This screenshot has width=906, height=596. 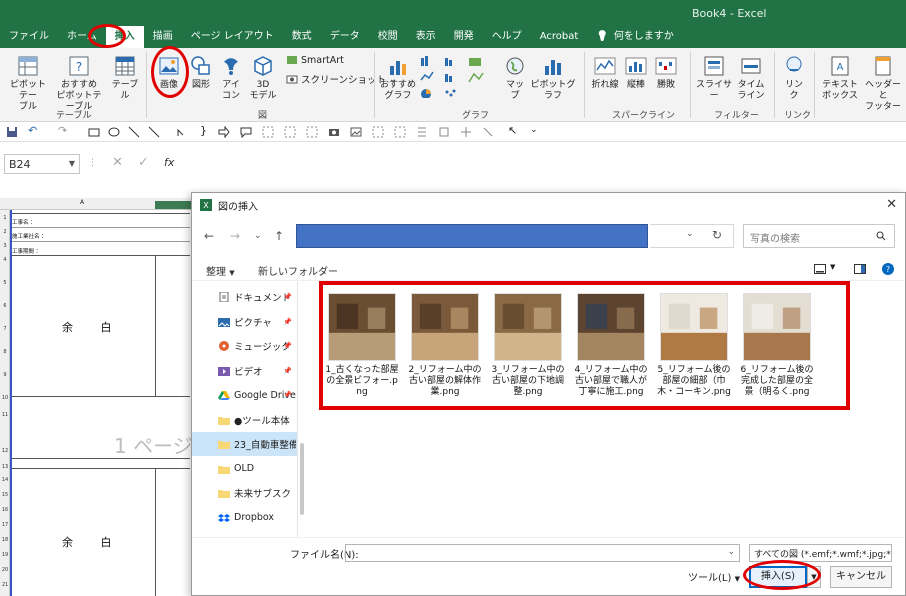 I want to click on organize-button: 整理 ▼, so click(x=220, y=270).